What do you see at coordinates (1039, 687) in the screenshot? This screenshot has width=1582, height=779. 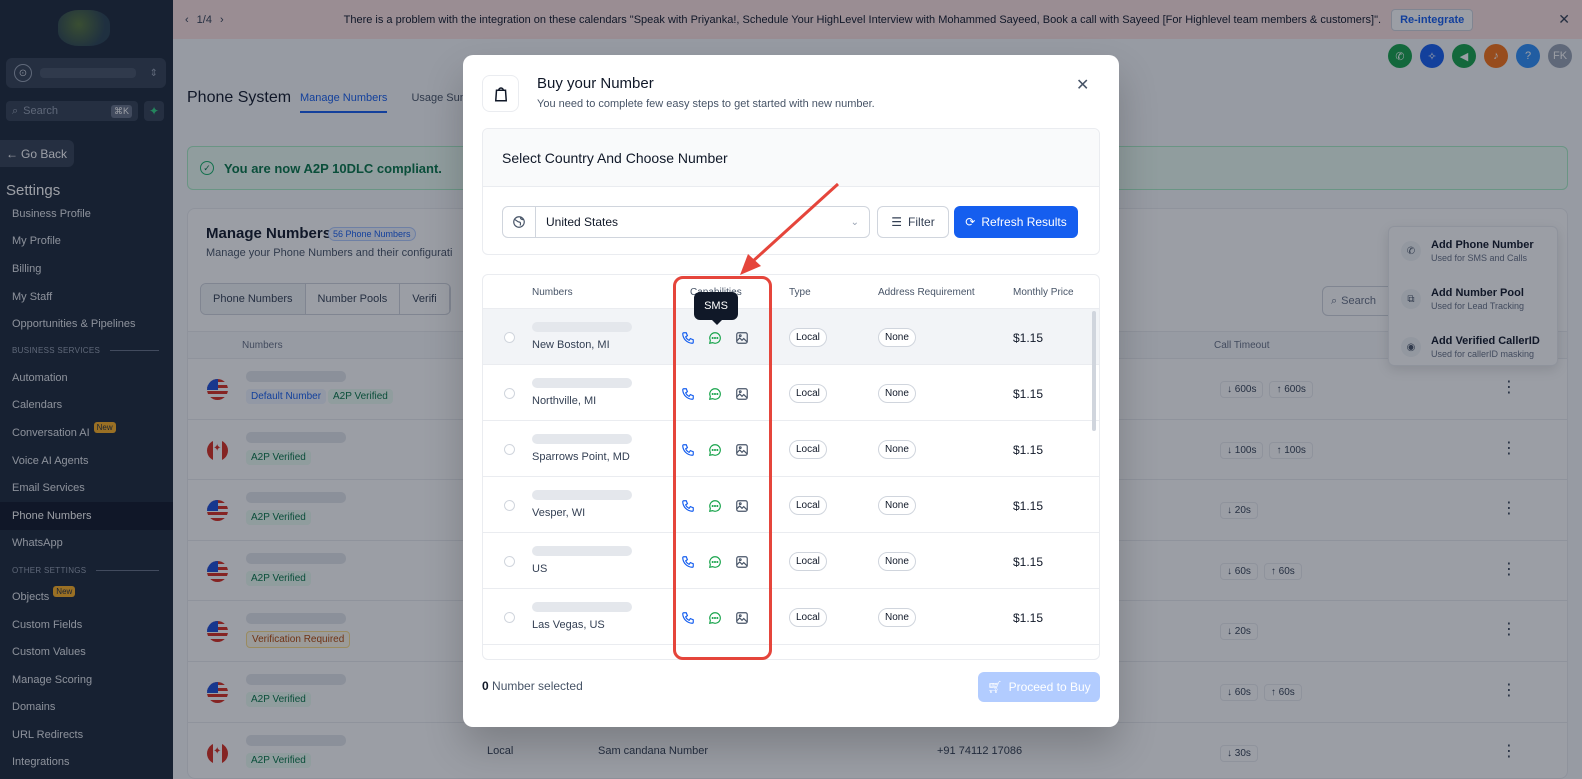 I see `proceed-to-buy-button: 🛒︎ Proceed to Buy` at bounding box center [1039, 687].